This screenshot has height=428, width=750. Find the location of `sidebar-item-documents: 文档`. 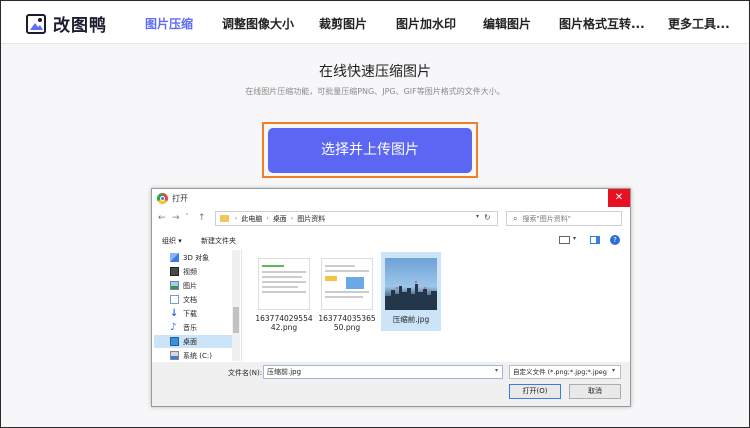

sidebar-item-documents: 文档 is located at coordinates (201, 299).